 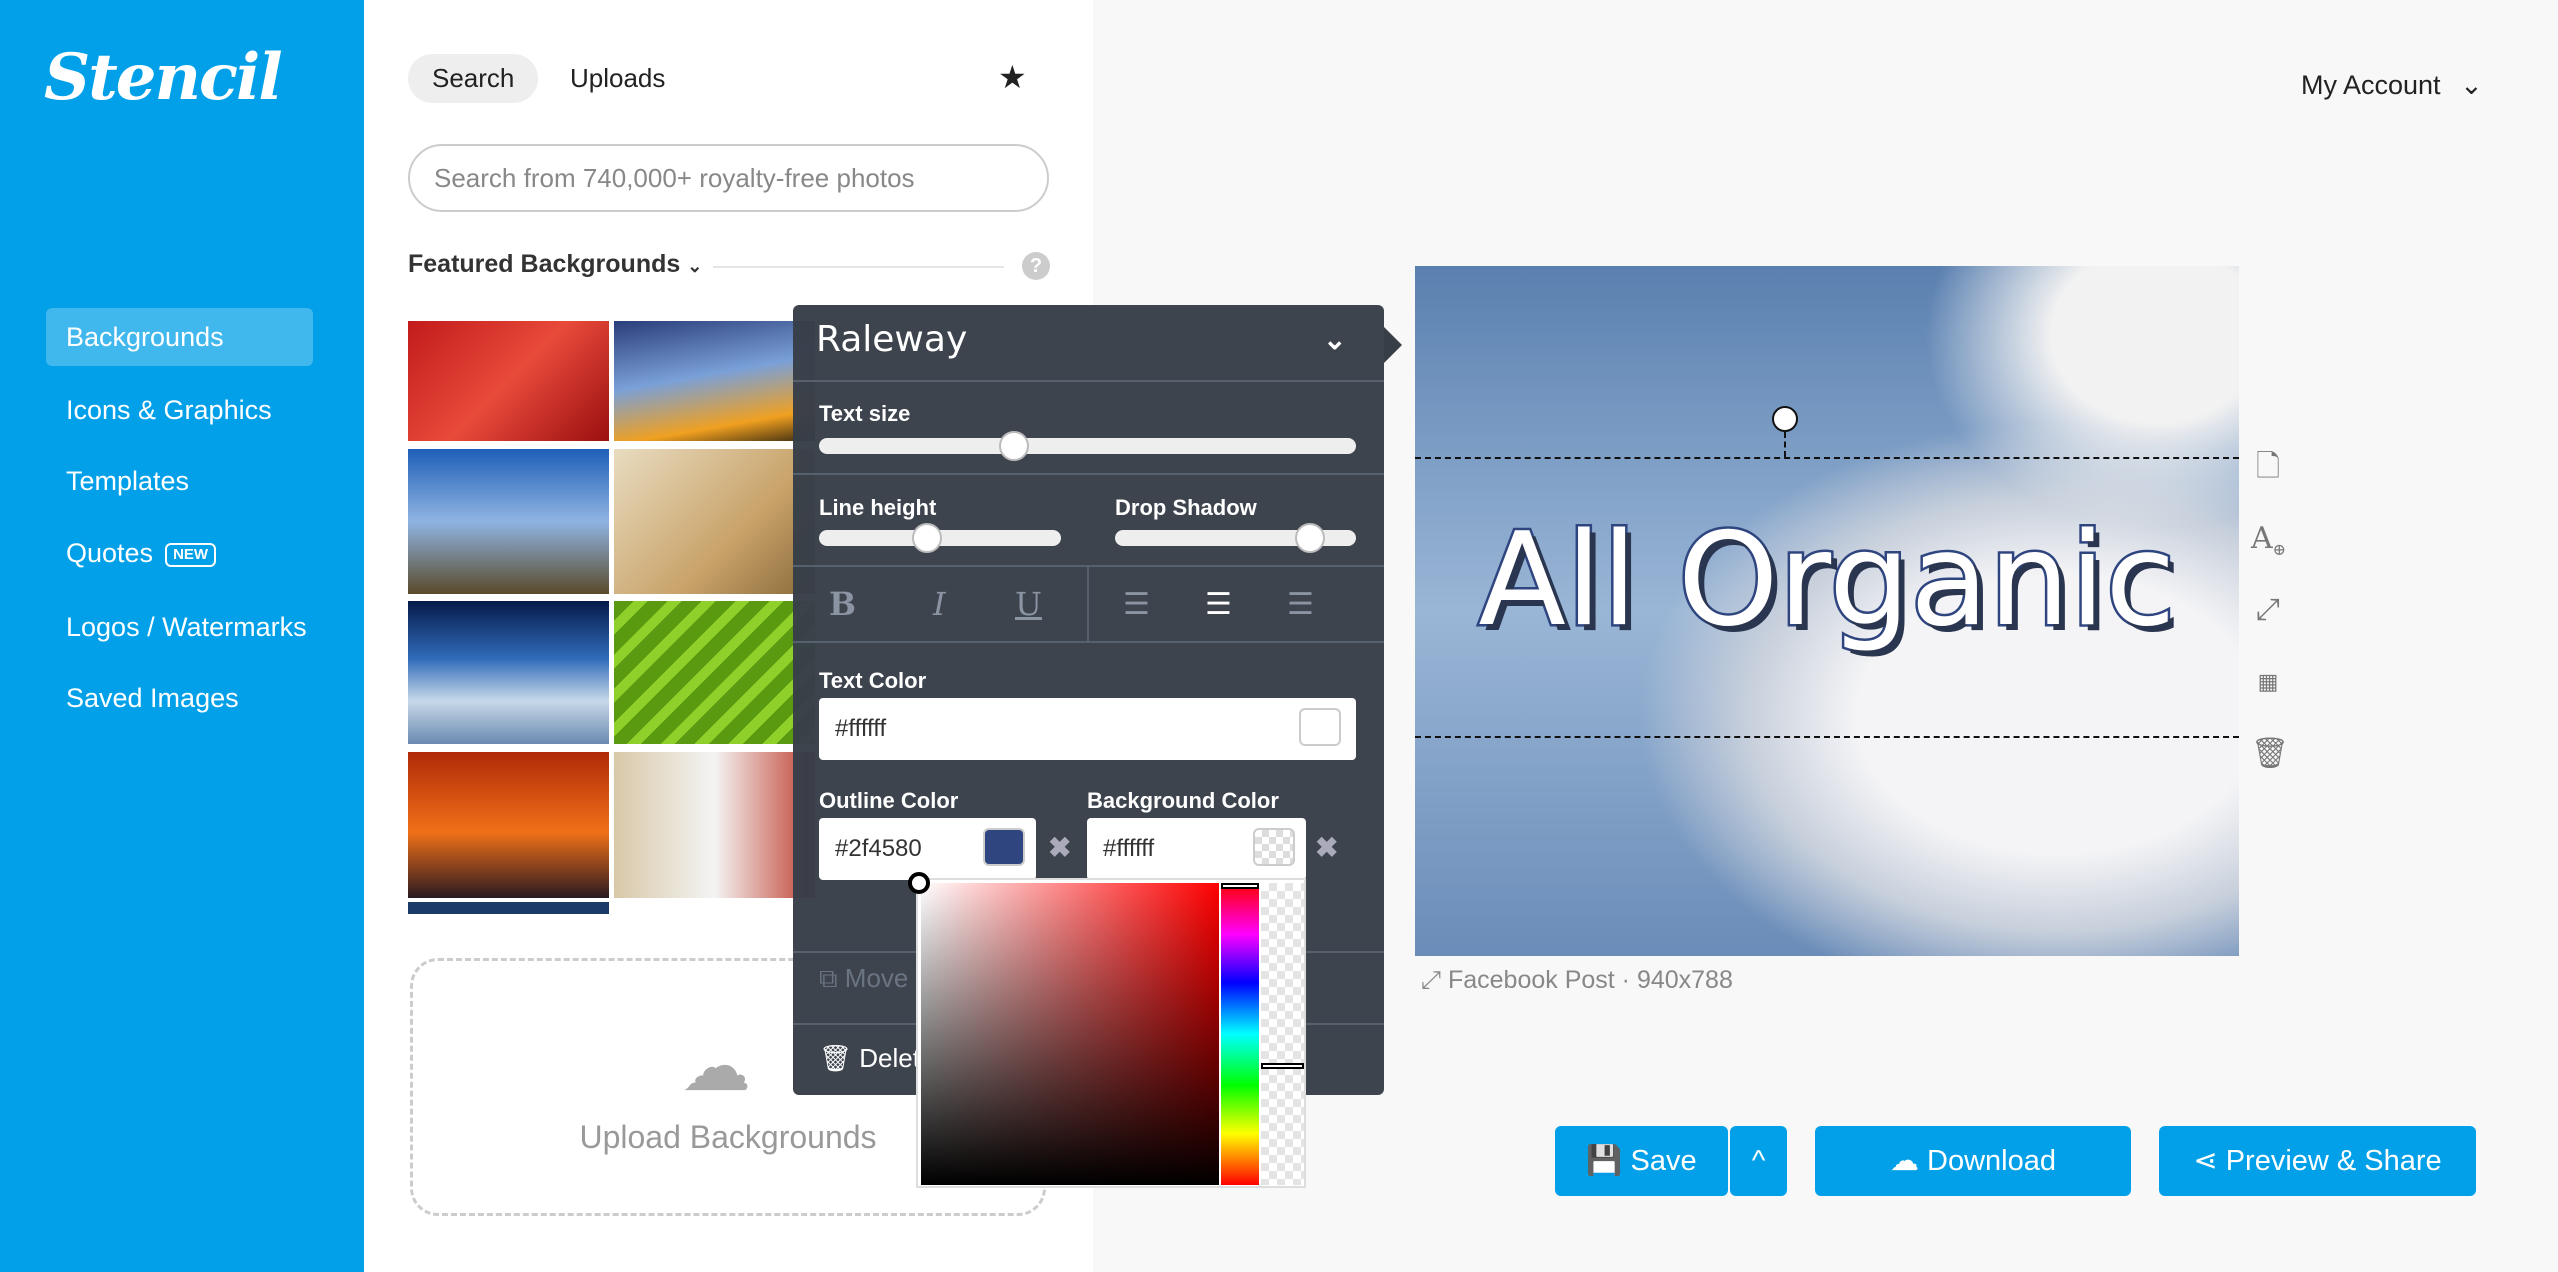 I want to click on clear-background-icon: ✖, so click(x=1326, y=847).